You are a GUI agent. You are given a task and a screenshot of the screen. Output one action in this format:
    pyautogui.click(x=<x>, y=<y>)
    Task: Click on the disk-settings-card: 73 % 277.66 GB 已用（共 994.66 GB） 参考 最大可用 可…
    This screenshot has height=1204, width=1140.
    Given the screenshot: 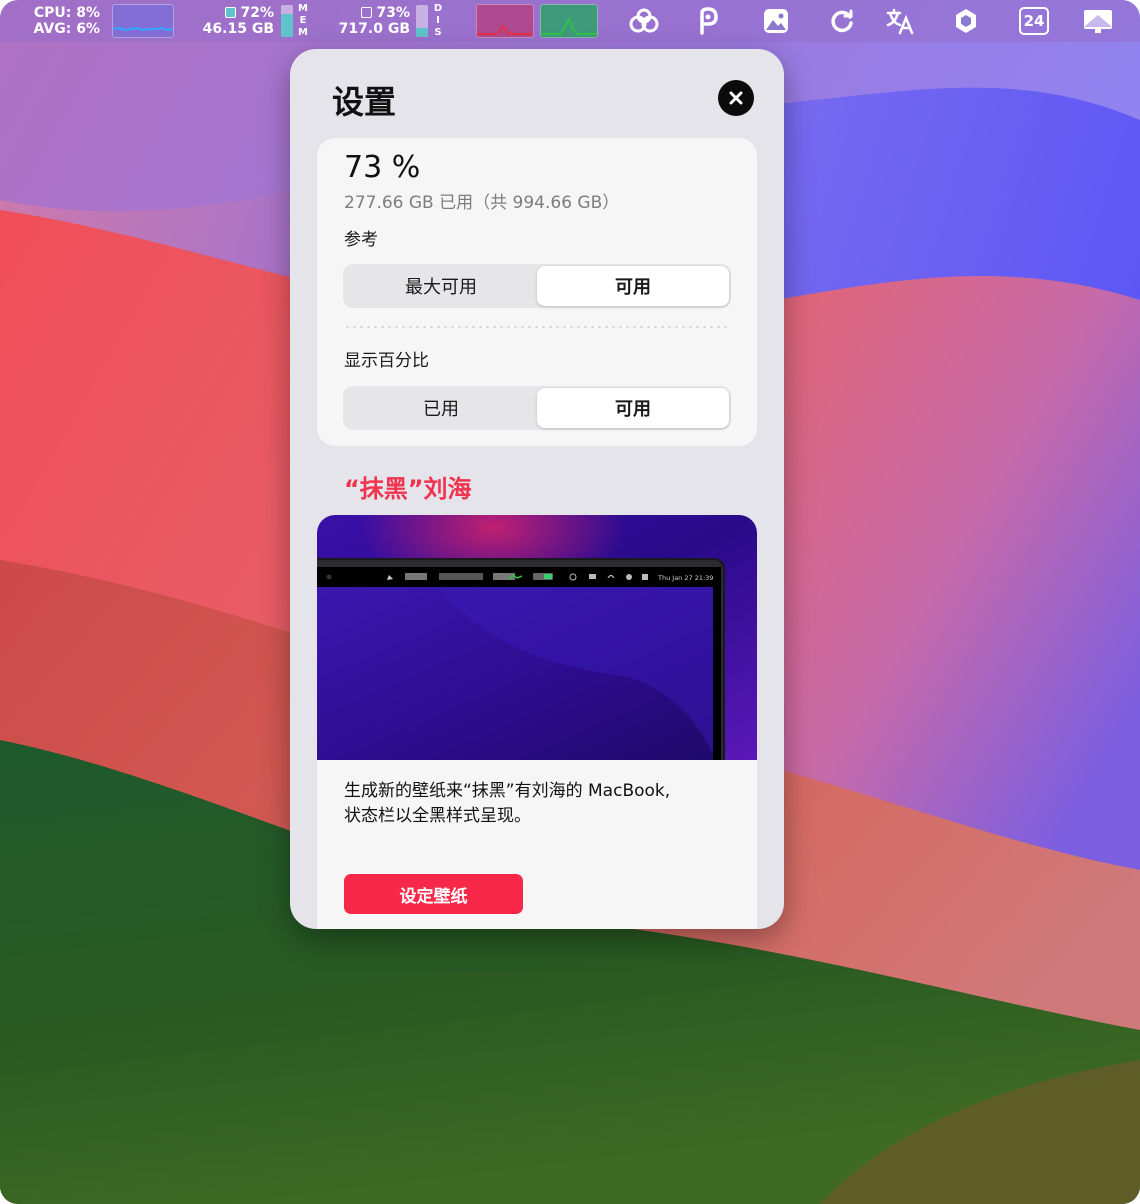 What is the action you would take?
    pyautogui.click(x=537, y=292)
    